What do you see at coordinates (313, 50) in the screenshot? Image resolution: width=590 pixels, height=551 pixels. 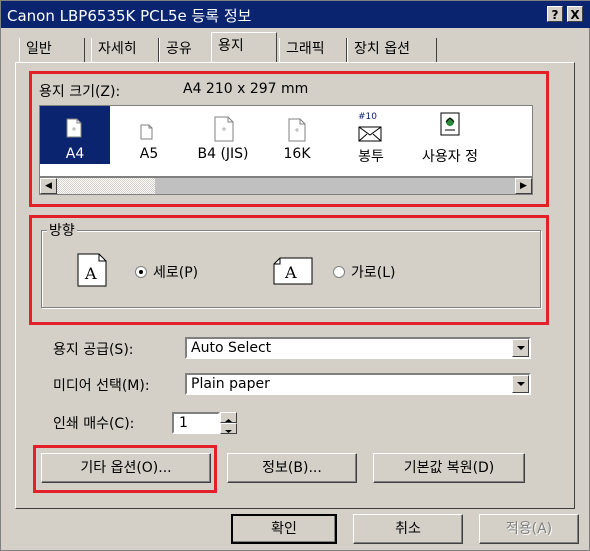 I see `tab-graphics: 그래픽` at bounding box center [313, 50].